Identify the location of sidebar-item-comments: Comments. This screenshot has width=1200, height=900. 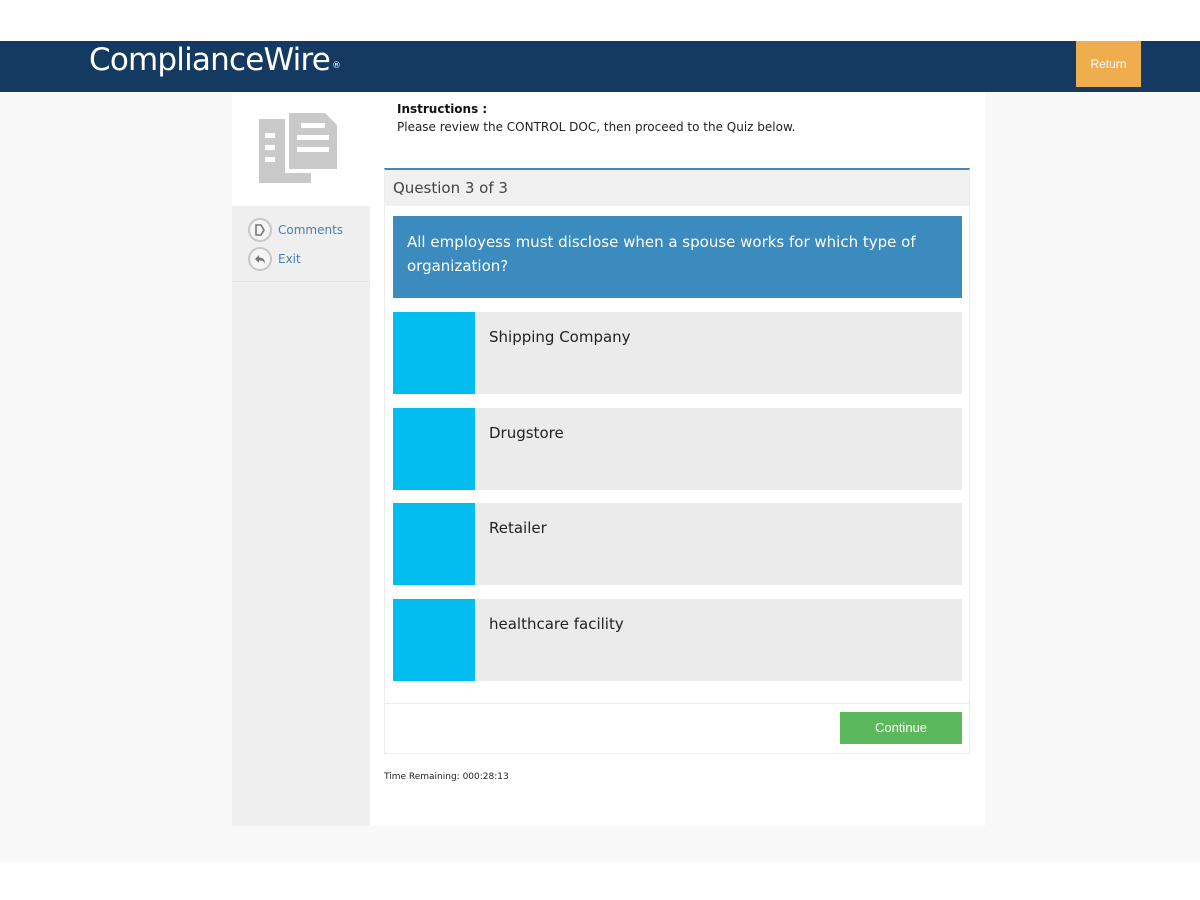
(295, 230).